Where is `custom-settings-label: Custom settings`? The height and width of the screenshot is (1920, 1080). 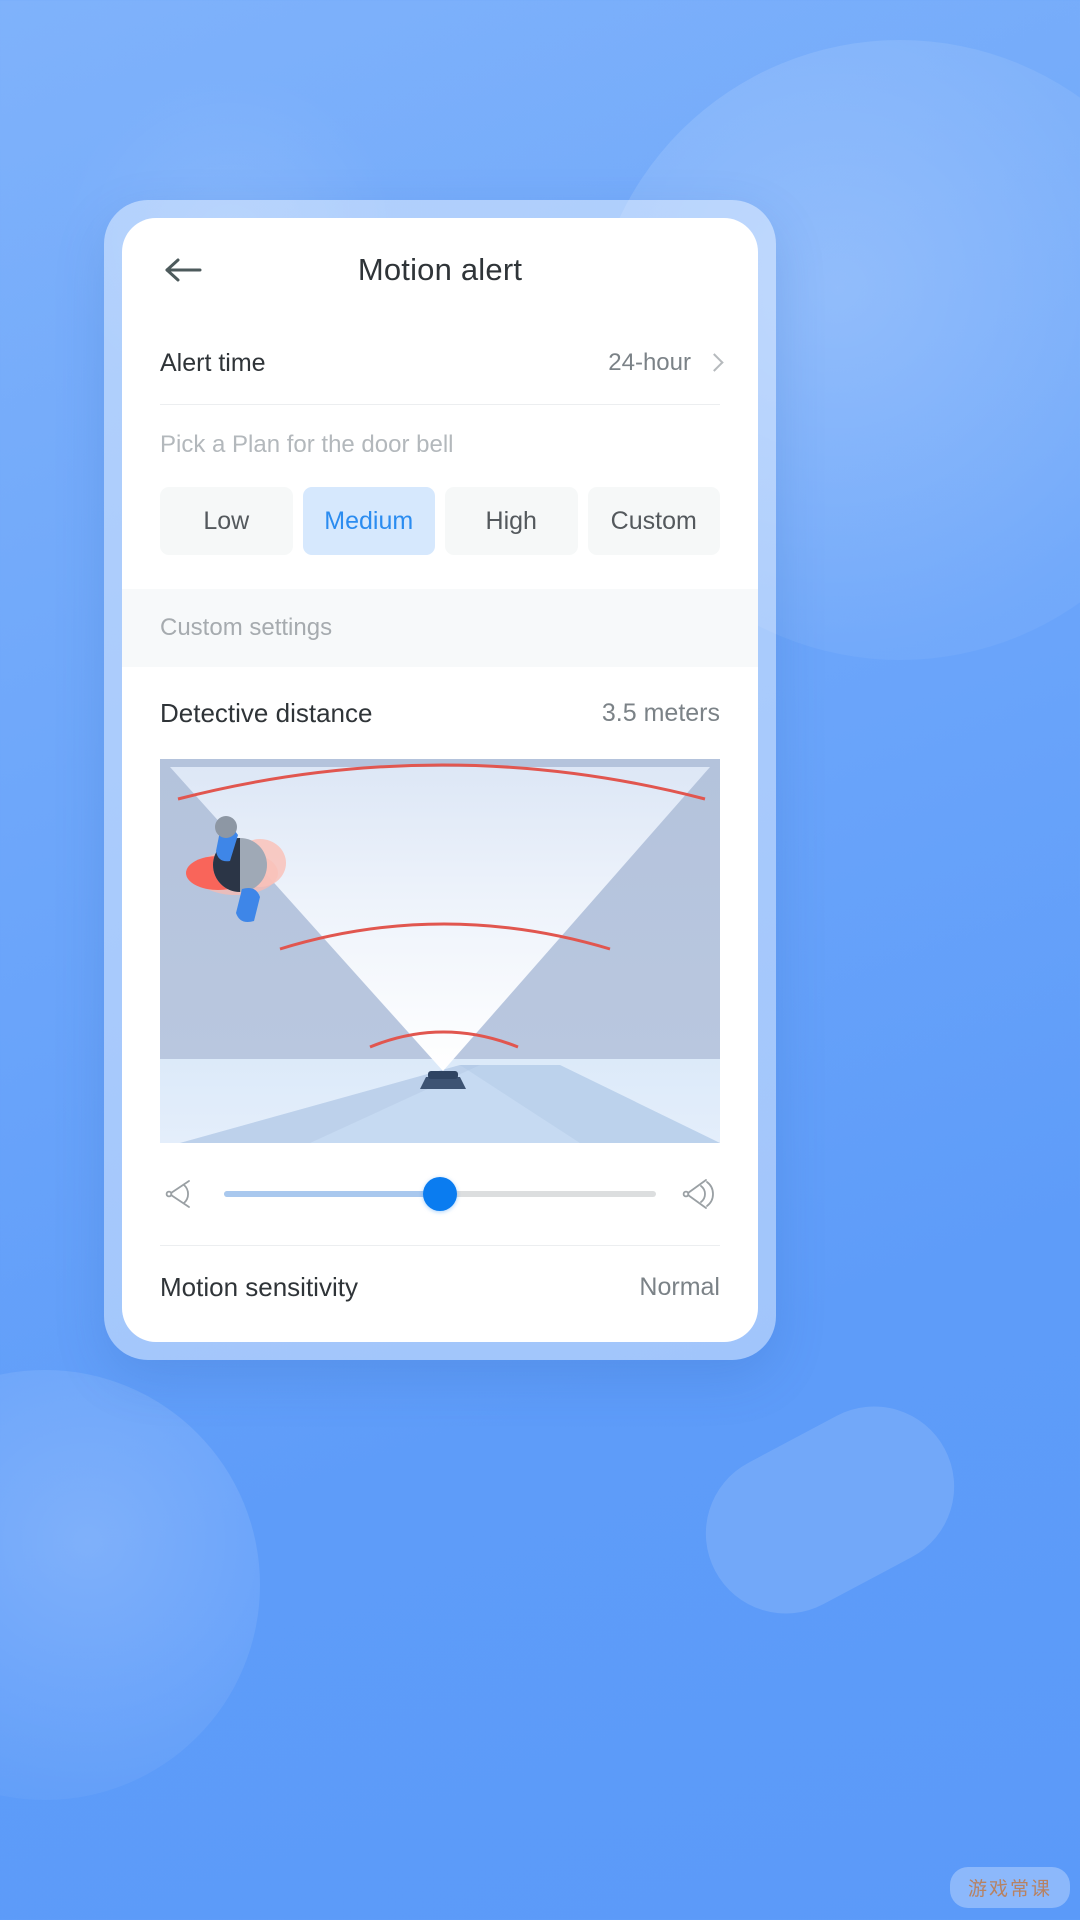 custom-settings-label: Custom settings is located at coordinates (246, 627).